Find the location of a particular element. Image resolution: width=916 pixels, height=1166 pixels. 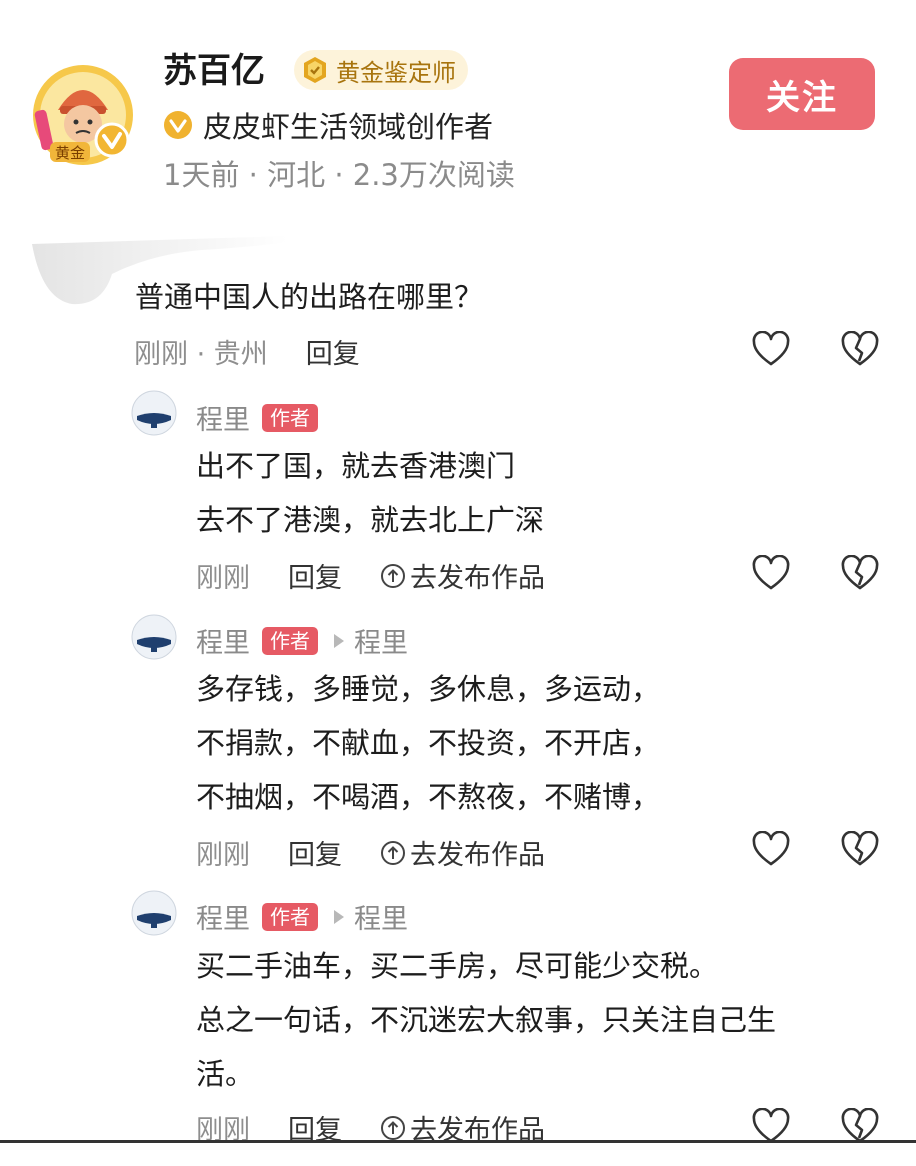

verified-v-icon is located at coordinates (178, 125).